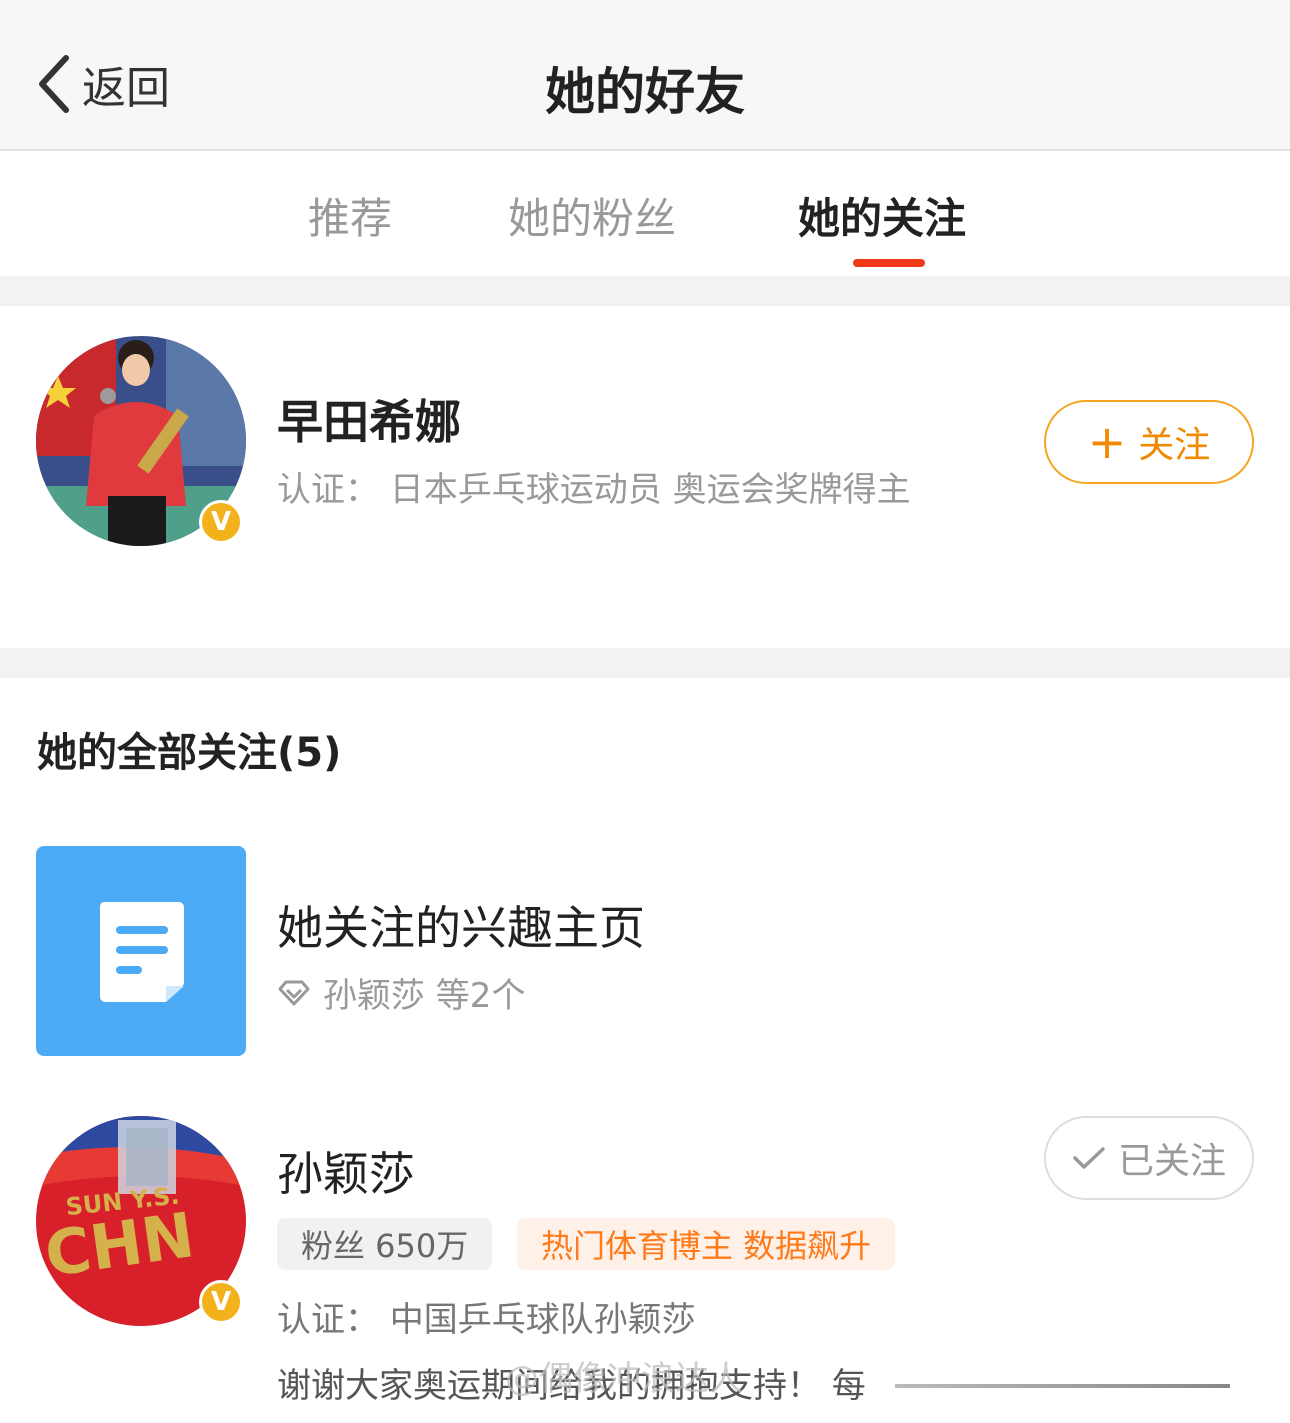 The image size is (1290, 1423). What do you see at coordinates (1062, 1386) in the screenshot?
I see `bio-truncation-bar` at bounding box center [1062, 1386].